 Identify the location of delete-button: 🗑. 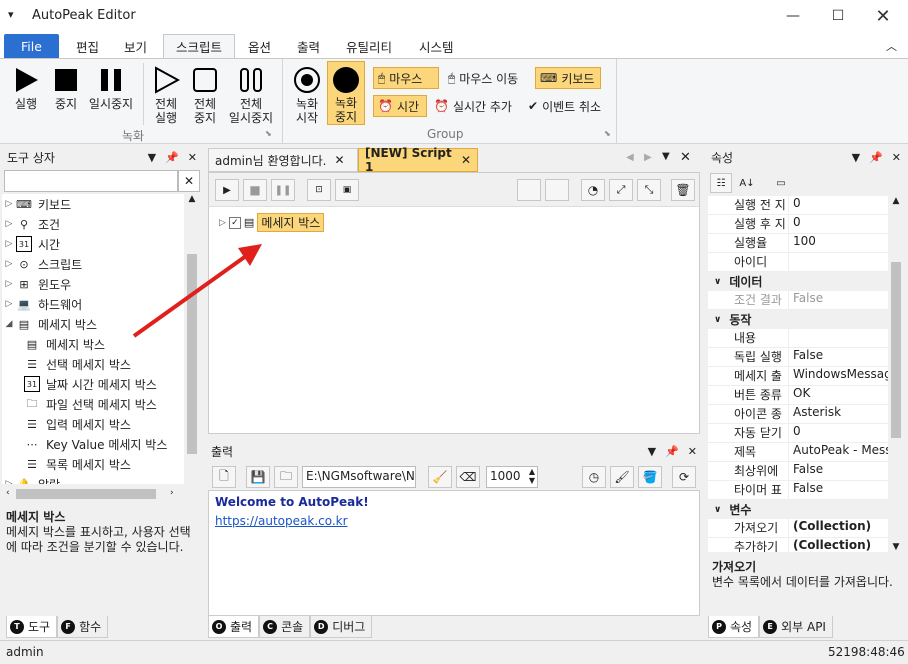
(683, 190).